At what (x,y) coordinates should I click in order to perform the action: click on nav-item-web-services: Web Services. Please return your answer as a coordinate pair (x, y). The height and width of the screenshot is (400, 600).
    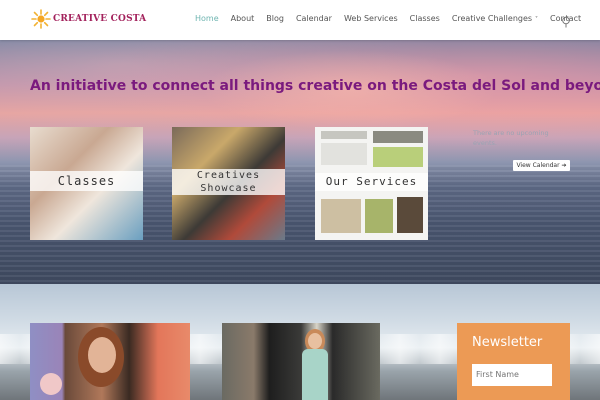
    Looking at the image, I should click on (371, 18).